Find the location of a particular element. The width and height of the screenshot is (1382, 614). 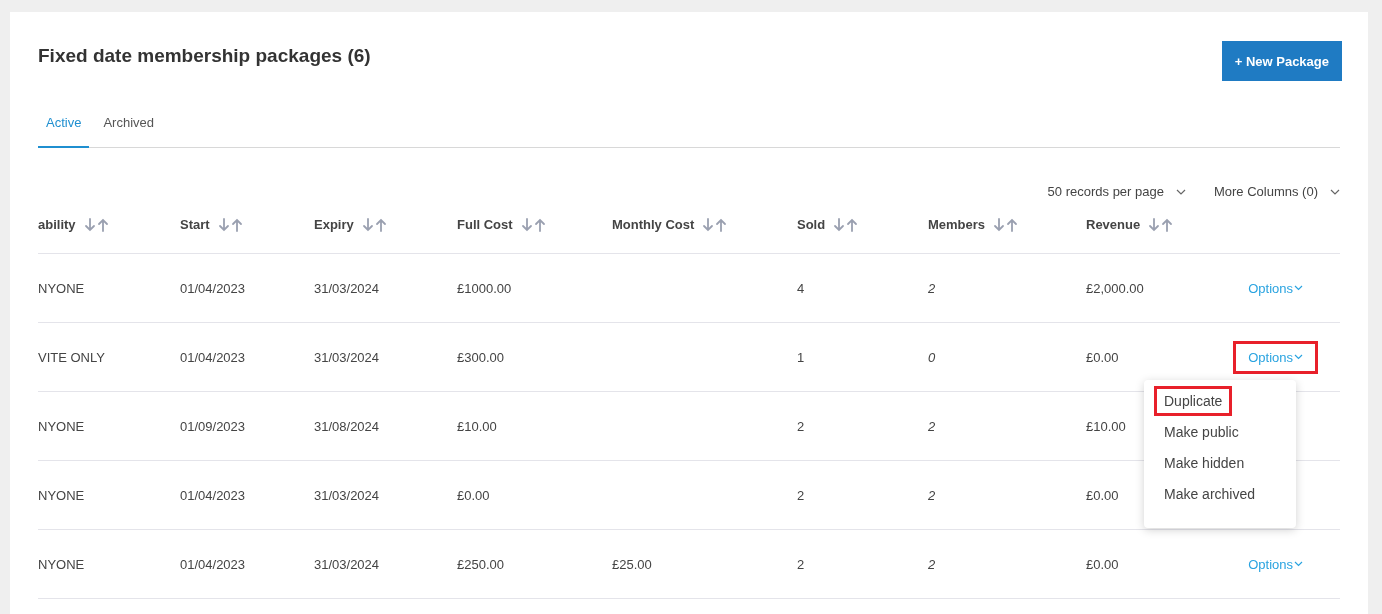

table-cell: 31/08/2024 is located at coordinates (347, 426).